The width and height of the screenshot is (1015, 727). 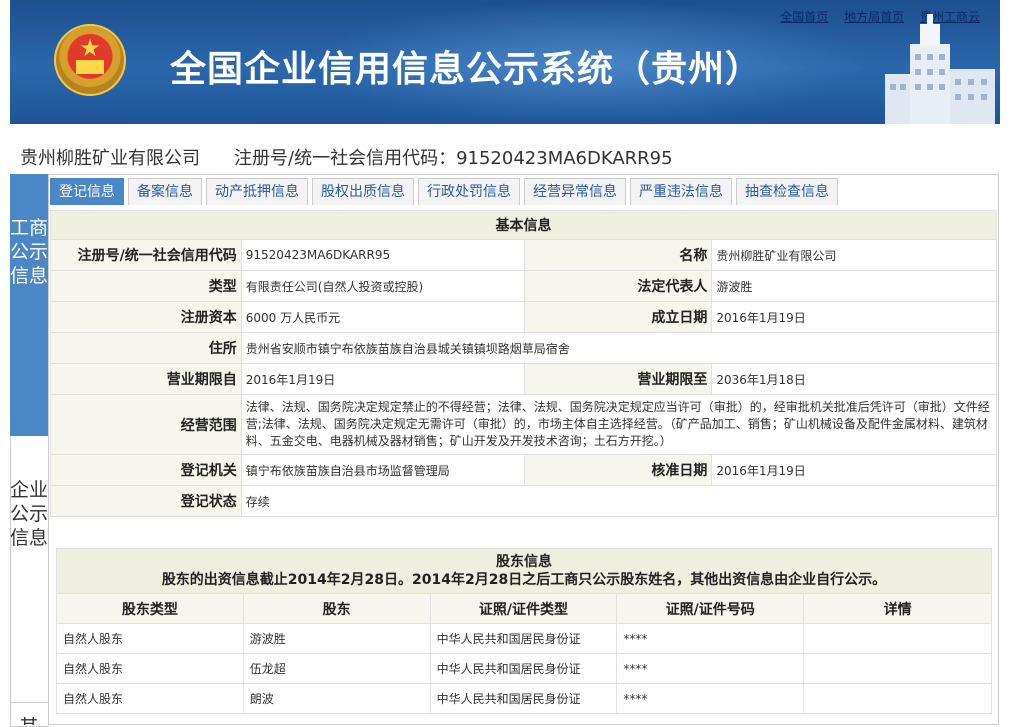 I want to click on reg-label: 注册号/统一社会信用代码：, so click(x=345, y=158).